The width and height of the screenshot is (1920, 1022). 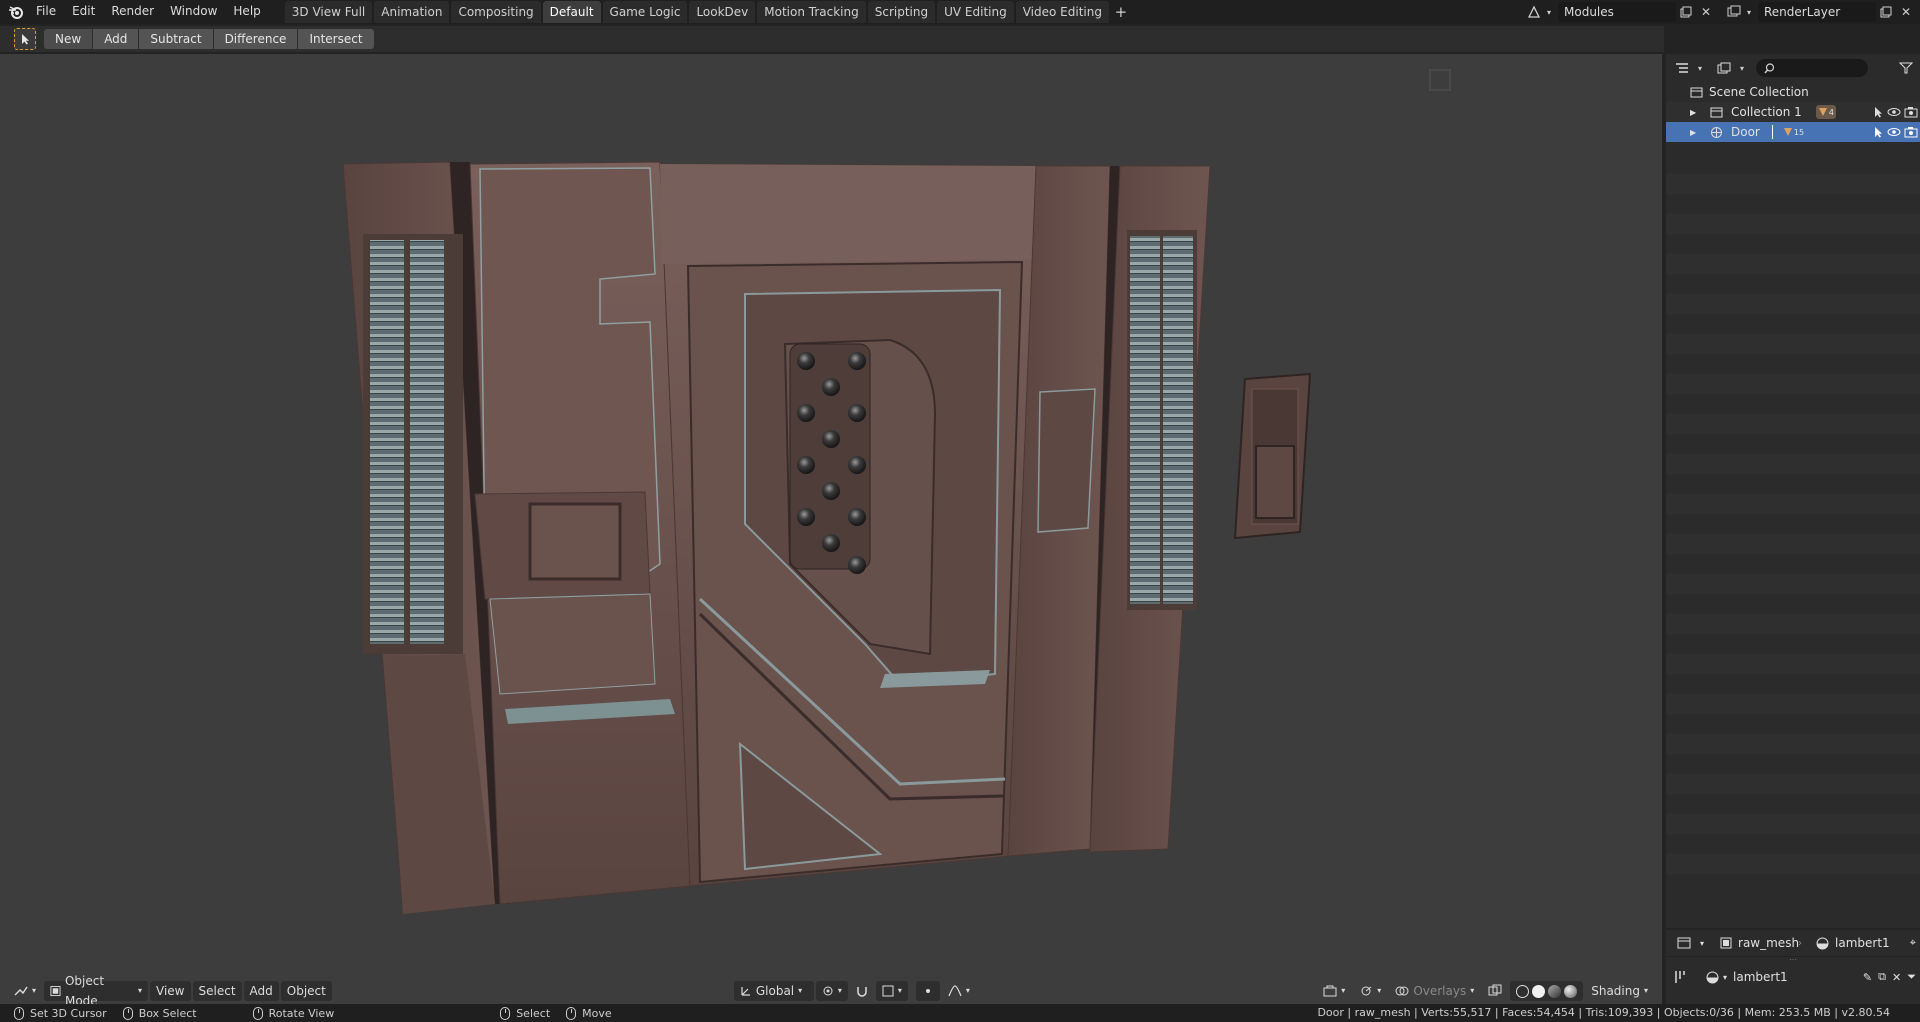 I want to click on menu-view: View, so click(x=170, y=991).